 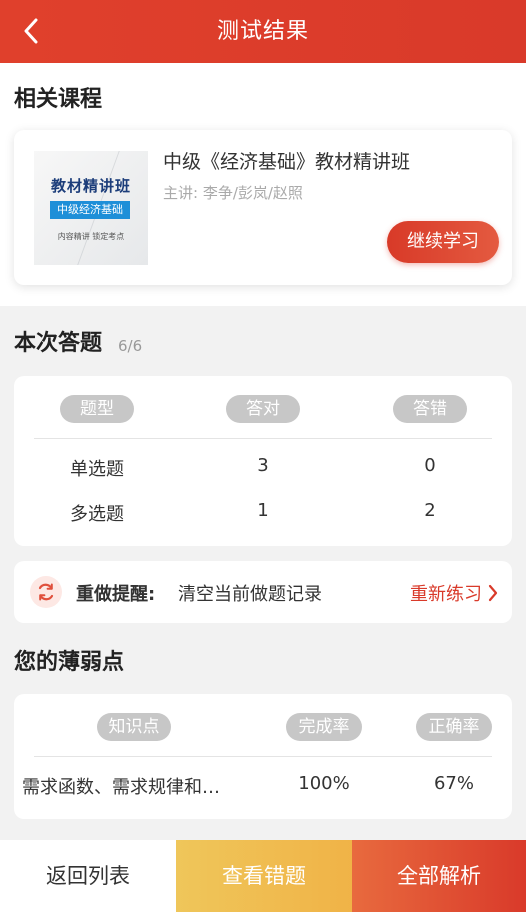 I want to click on view-wrong-answers-button: 查看错题, so click(x=264, y=876).